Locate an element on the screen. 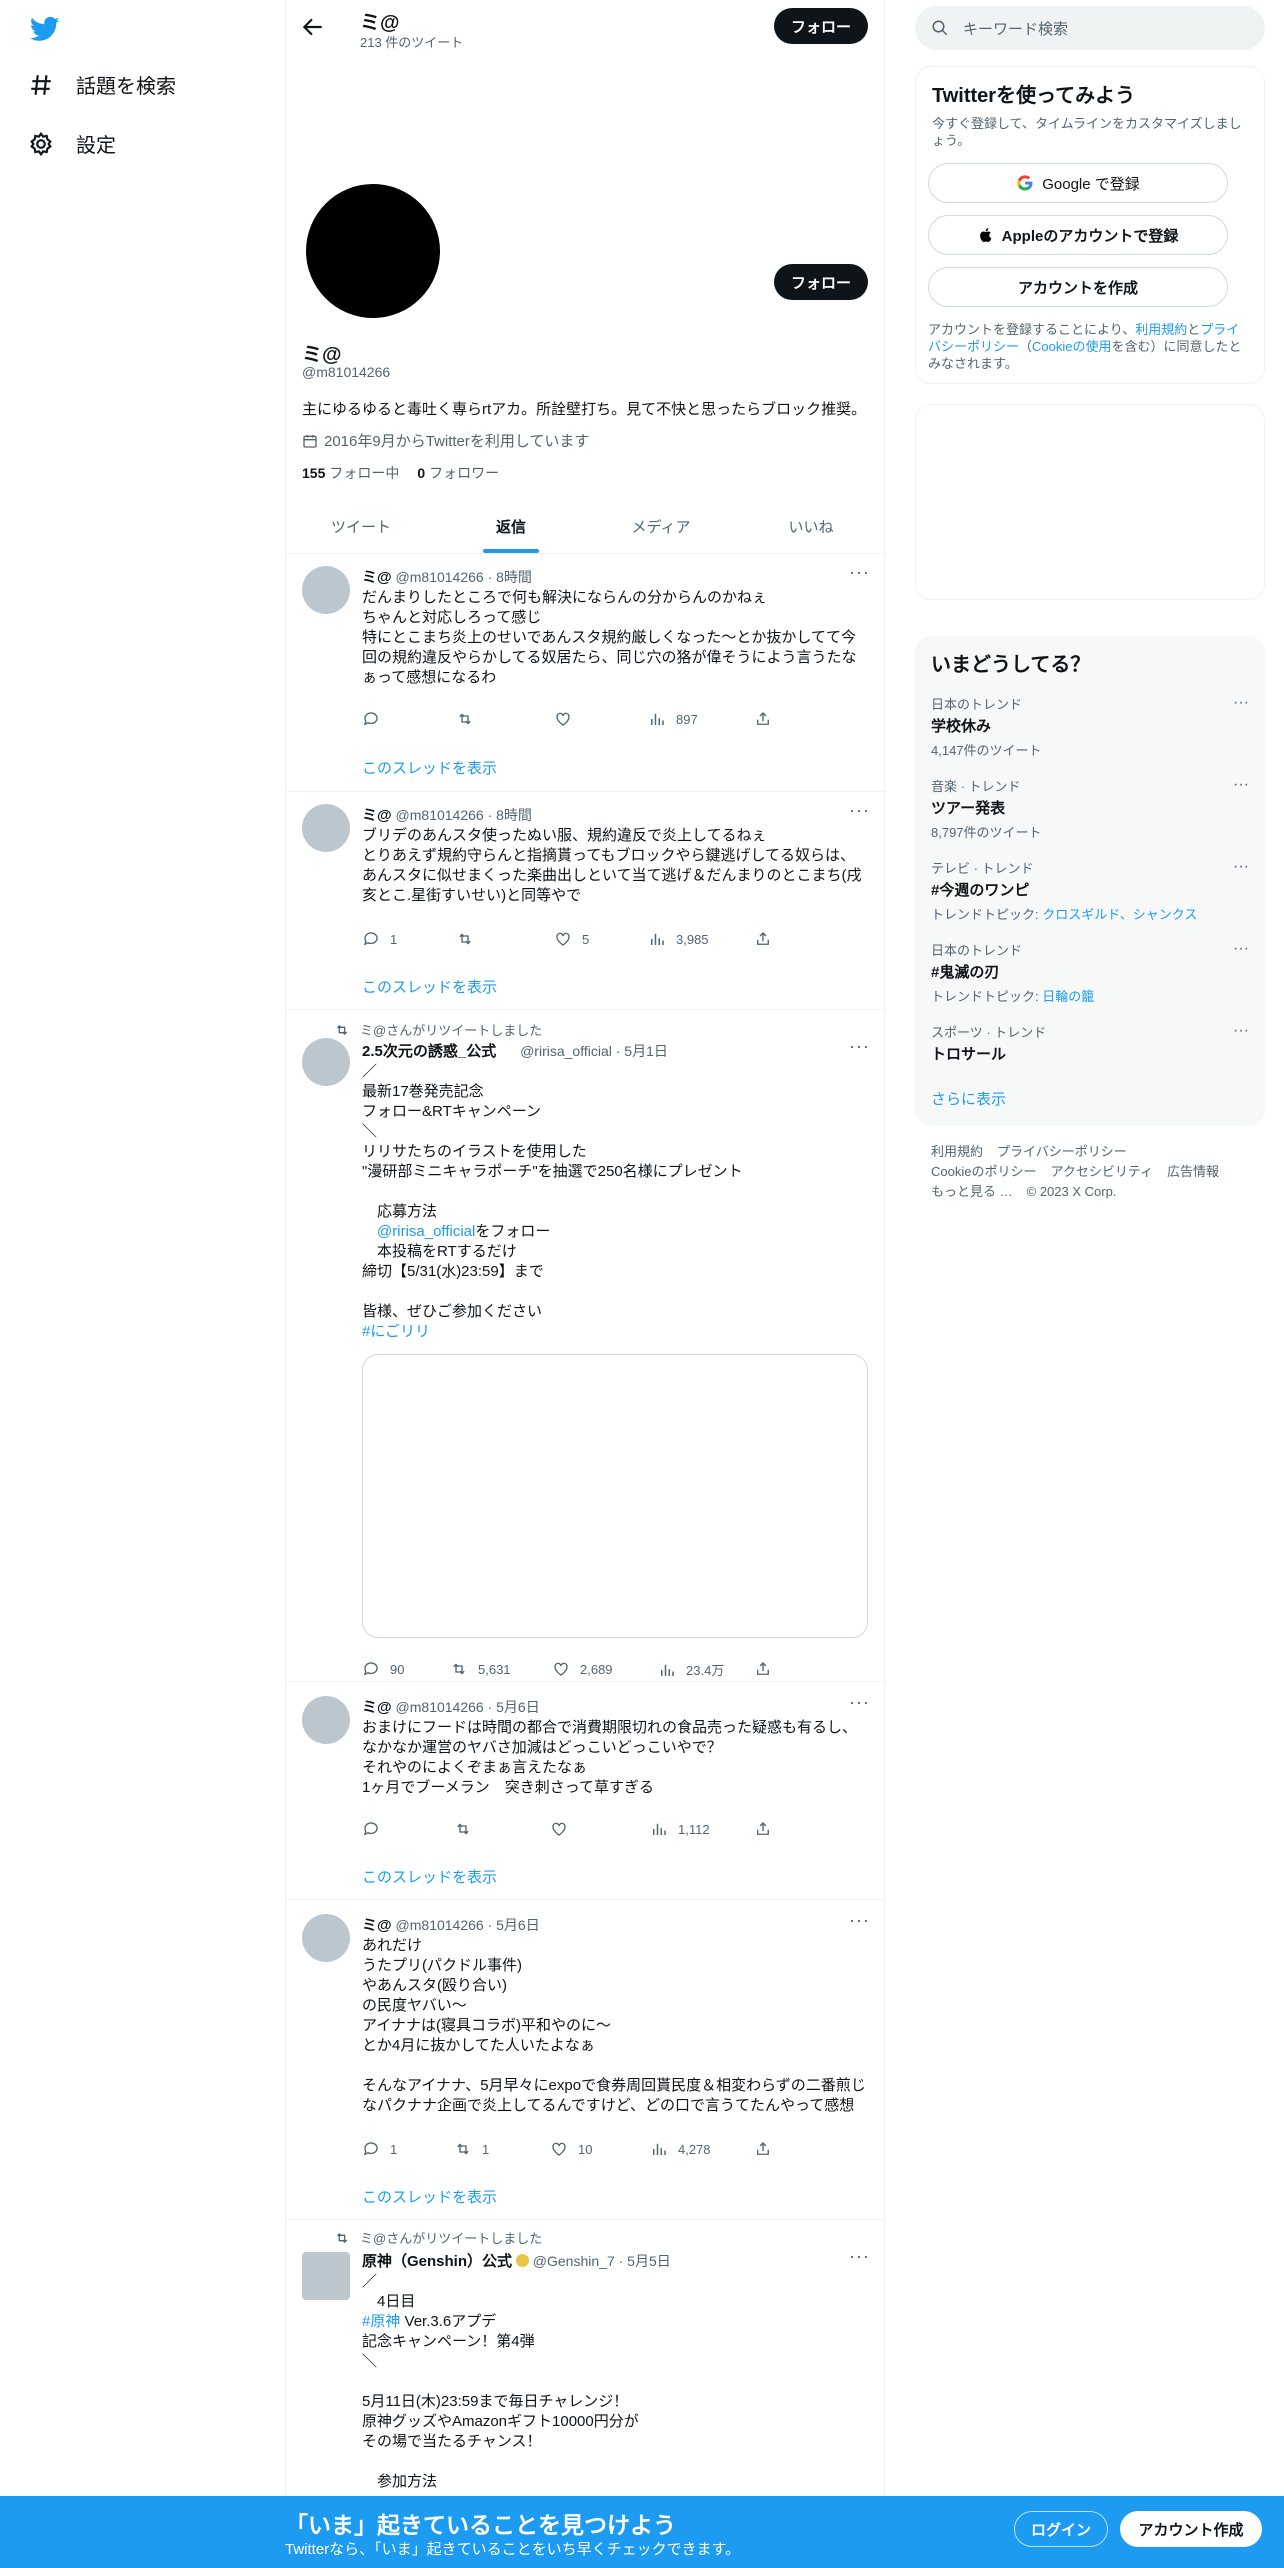 This screenshot has width=1284, height=2568. hashtag-link: #にごリリ is located at coordinates (396, 1331).